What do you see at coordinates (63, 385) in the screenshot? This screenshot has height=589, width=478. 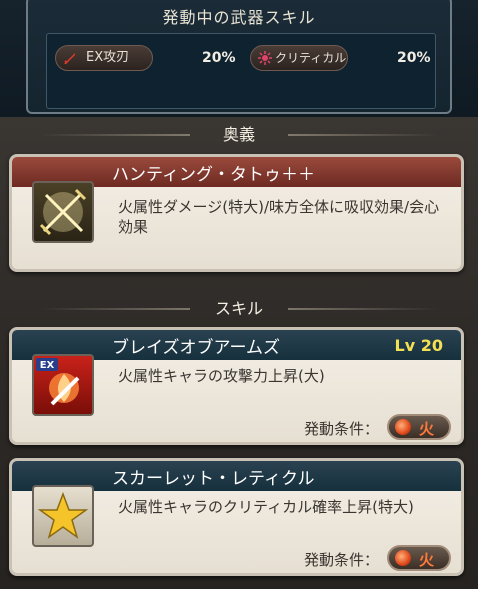 I see `ex-flame-sword-icon: EX` at bounding box center [63, 385].